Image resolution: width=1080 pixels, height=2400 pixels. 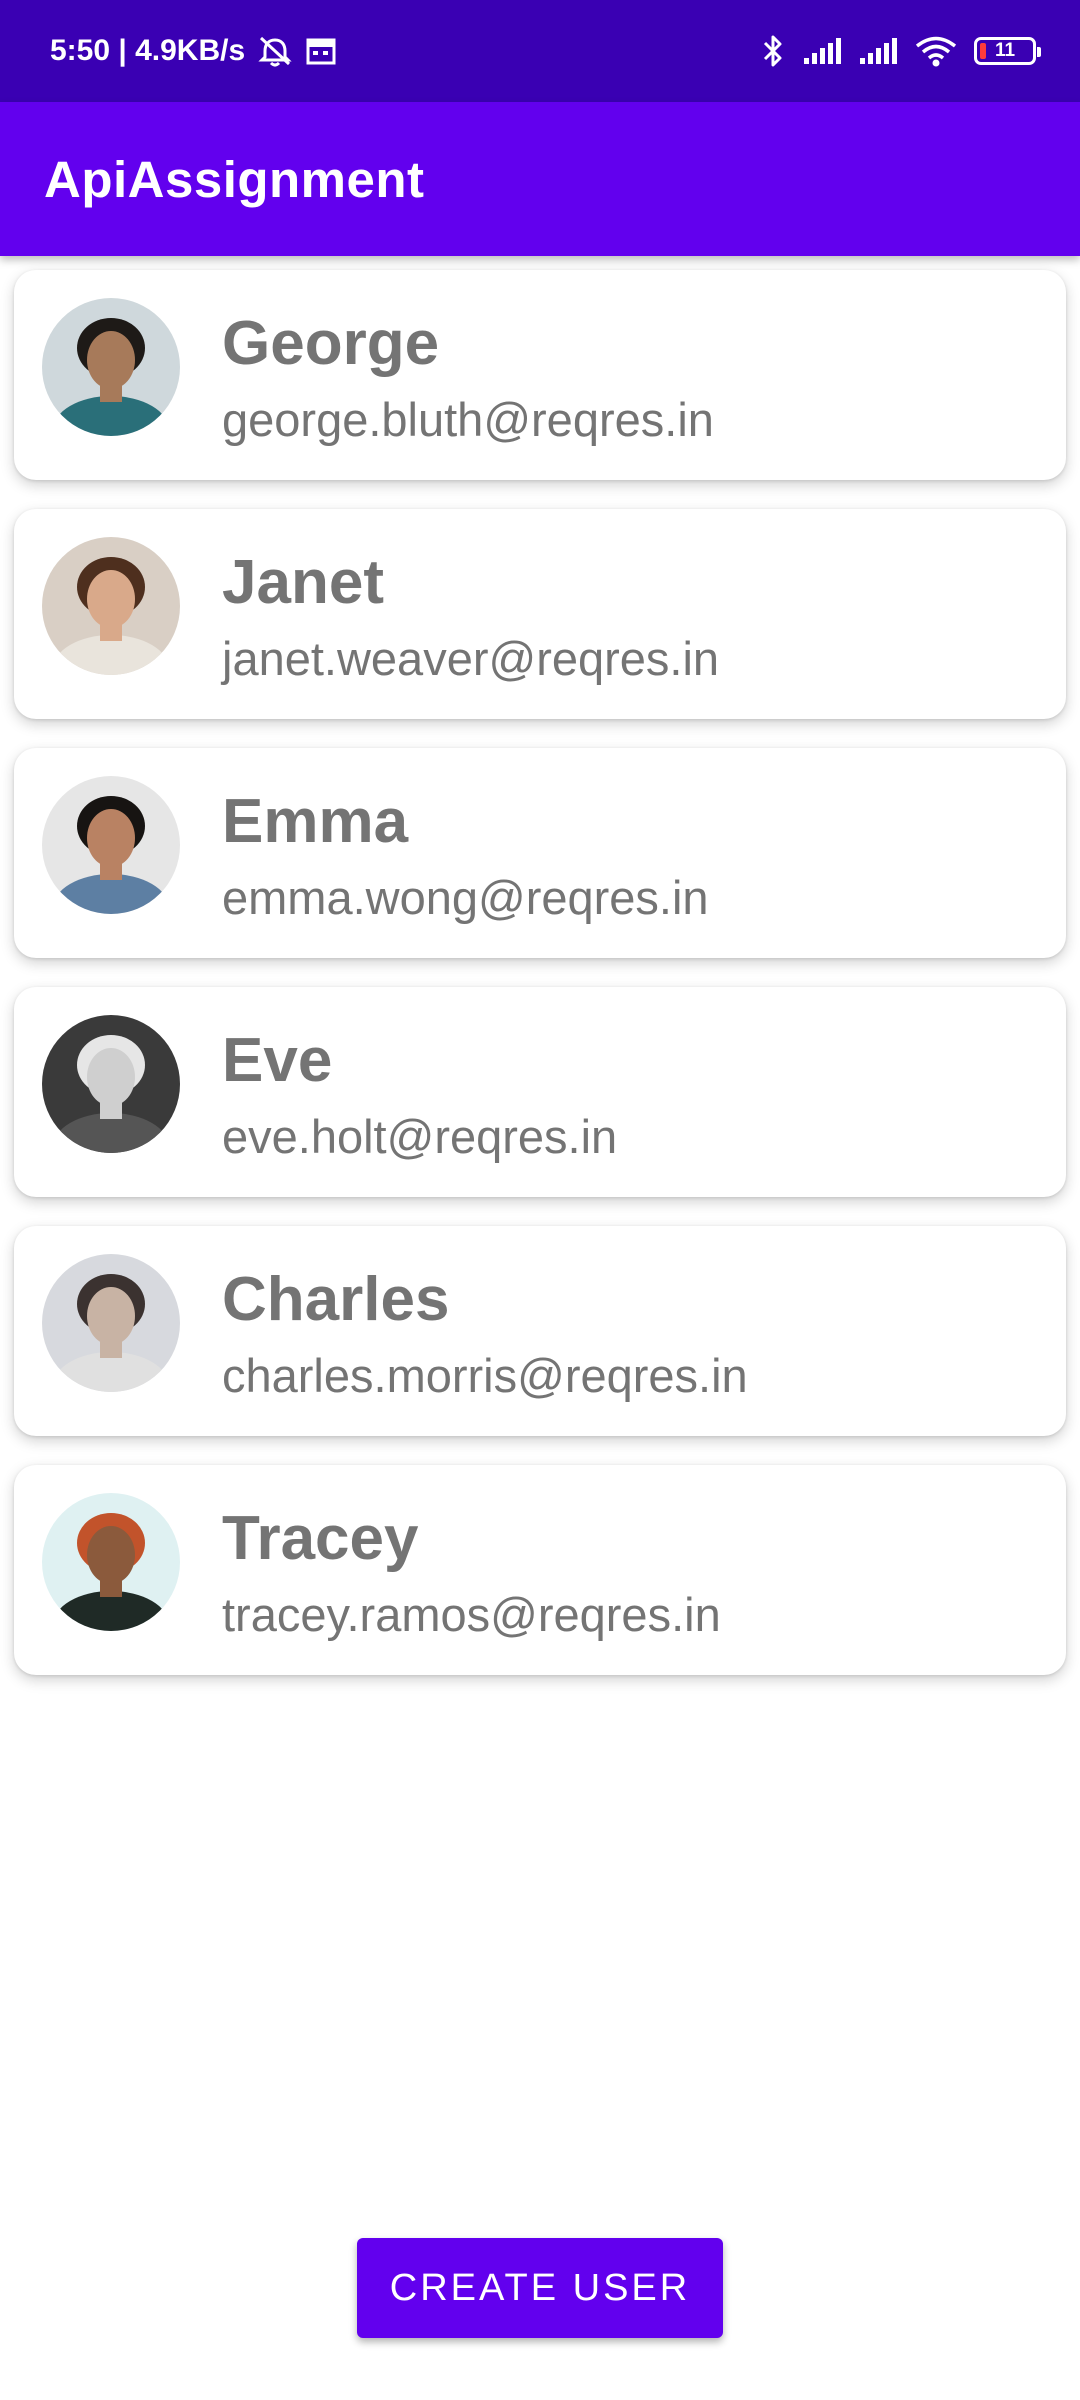 I want to click on wifi-icon, so click(x=936, y=51).